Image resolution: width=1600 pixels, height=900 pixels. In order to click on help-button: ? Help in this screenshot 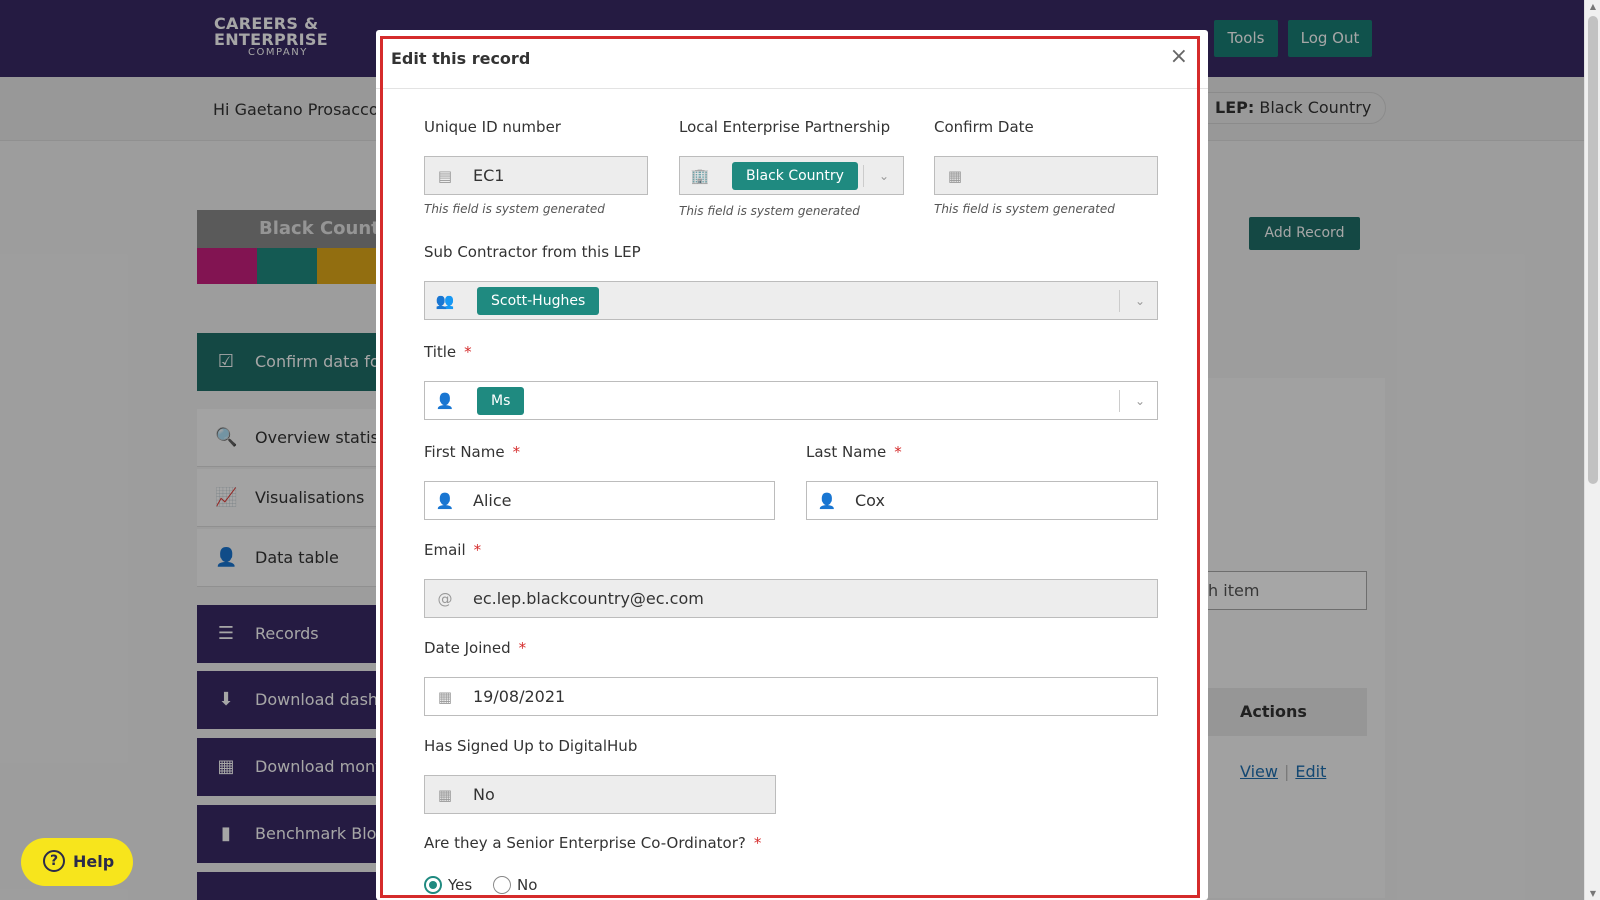, I will do `click(77, 862)`.